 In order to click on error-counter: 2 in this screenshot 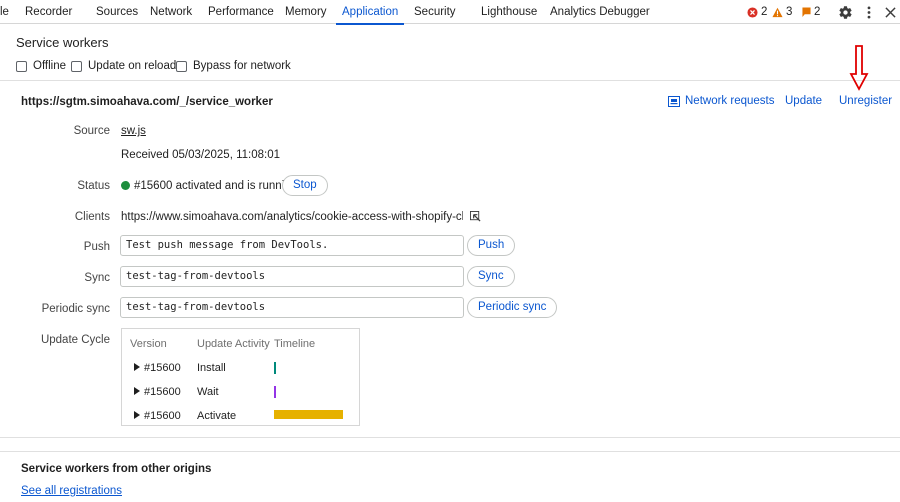, I will do `click(757, 12)`.